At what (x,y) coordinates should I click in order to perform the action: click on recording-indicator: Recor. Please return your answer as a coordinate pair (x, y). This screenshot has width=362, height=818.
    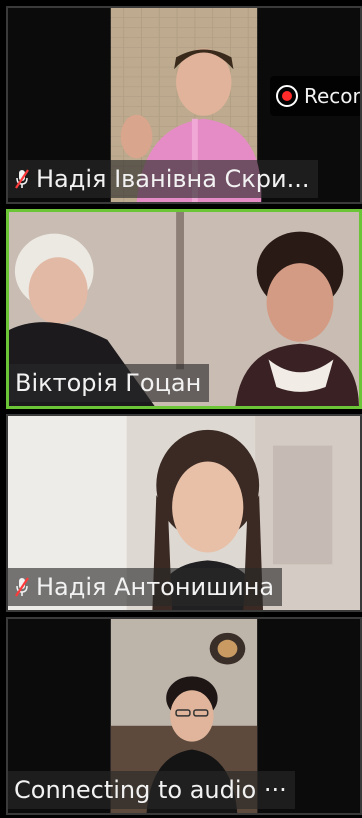
    Looking at the image, I should click on (315, 96).